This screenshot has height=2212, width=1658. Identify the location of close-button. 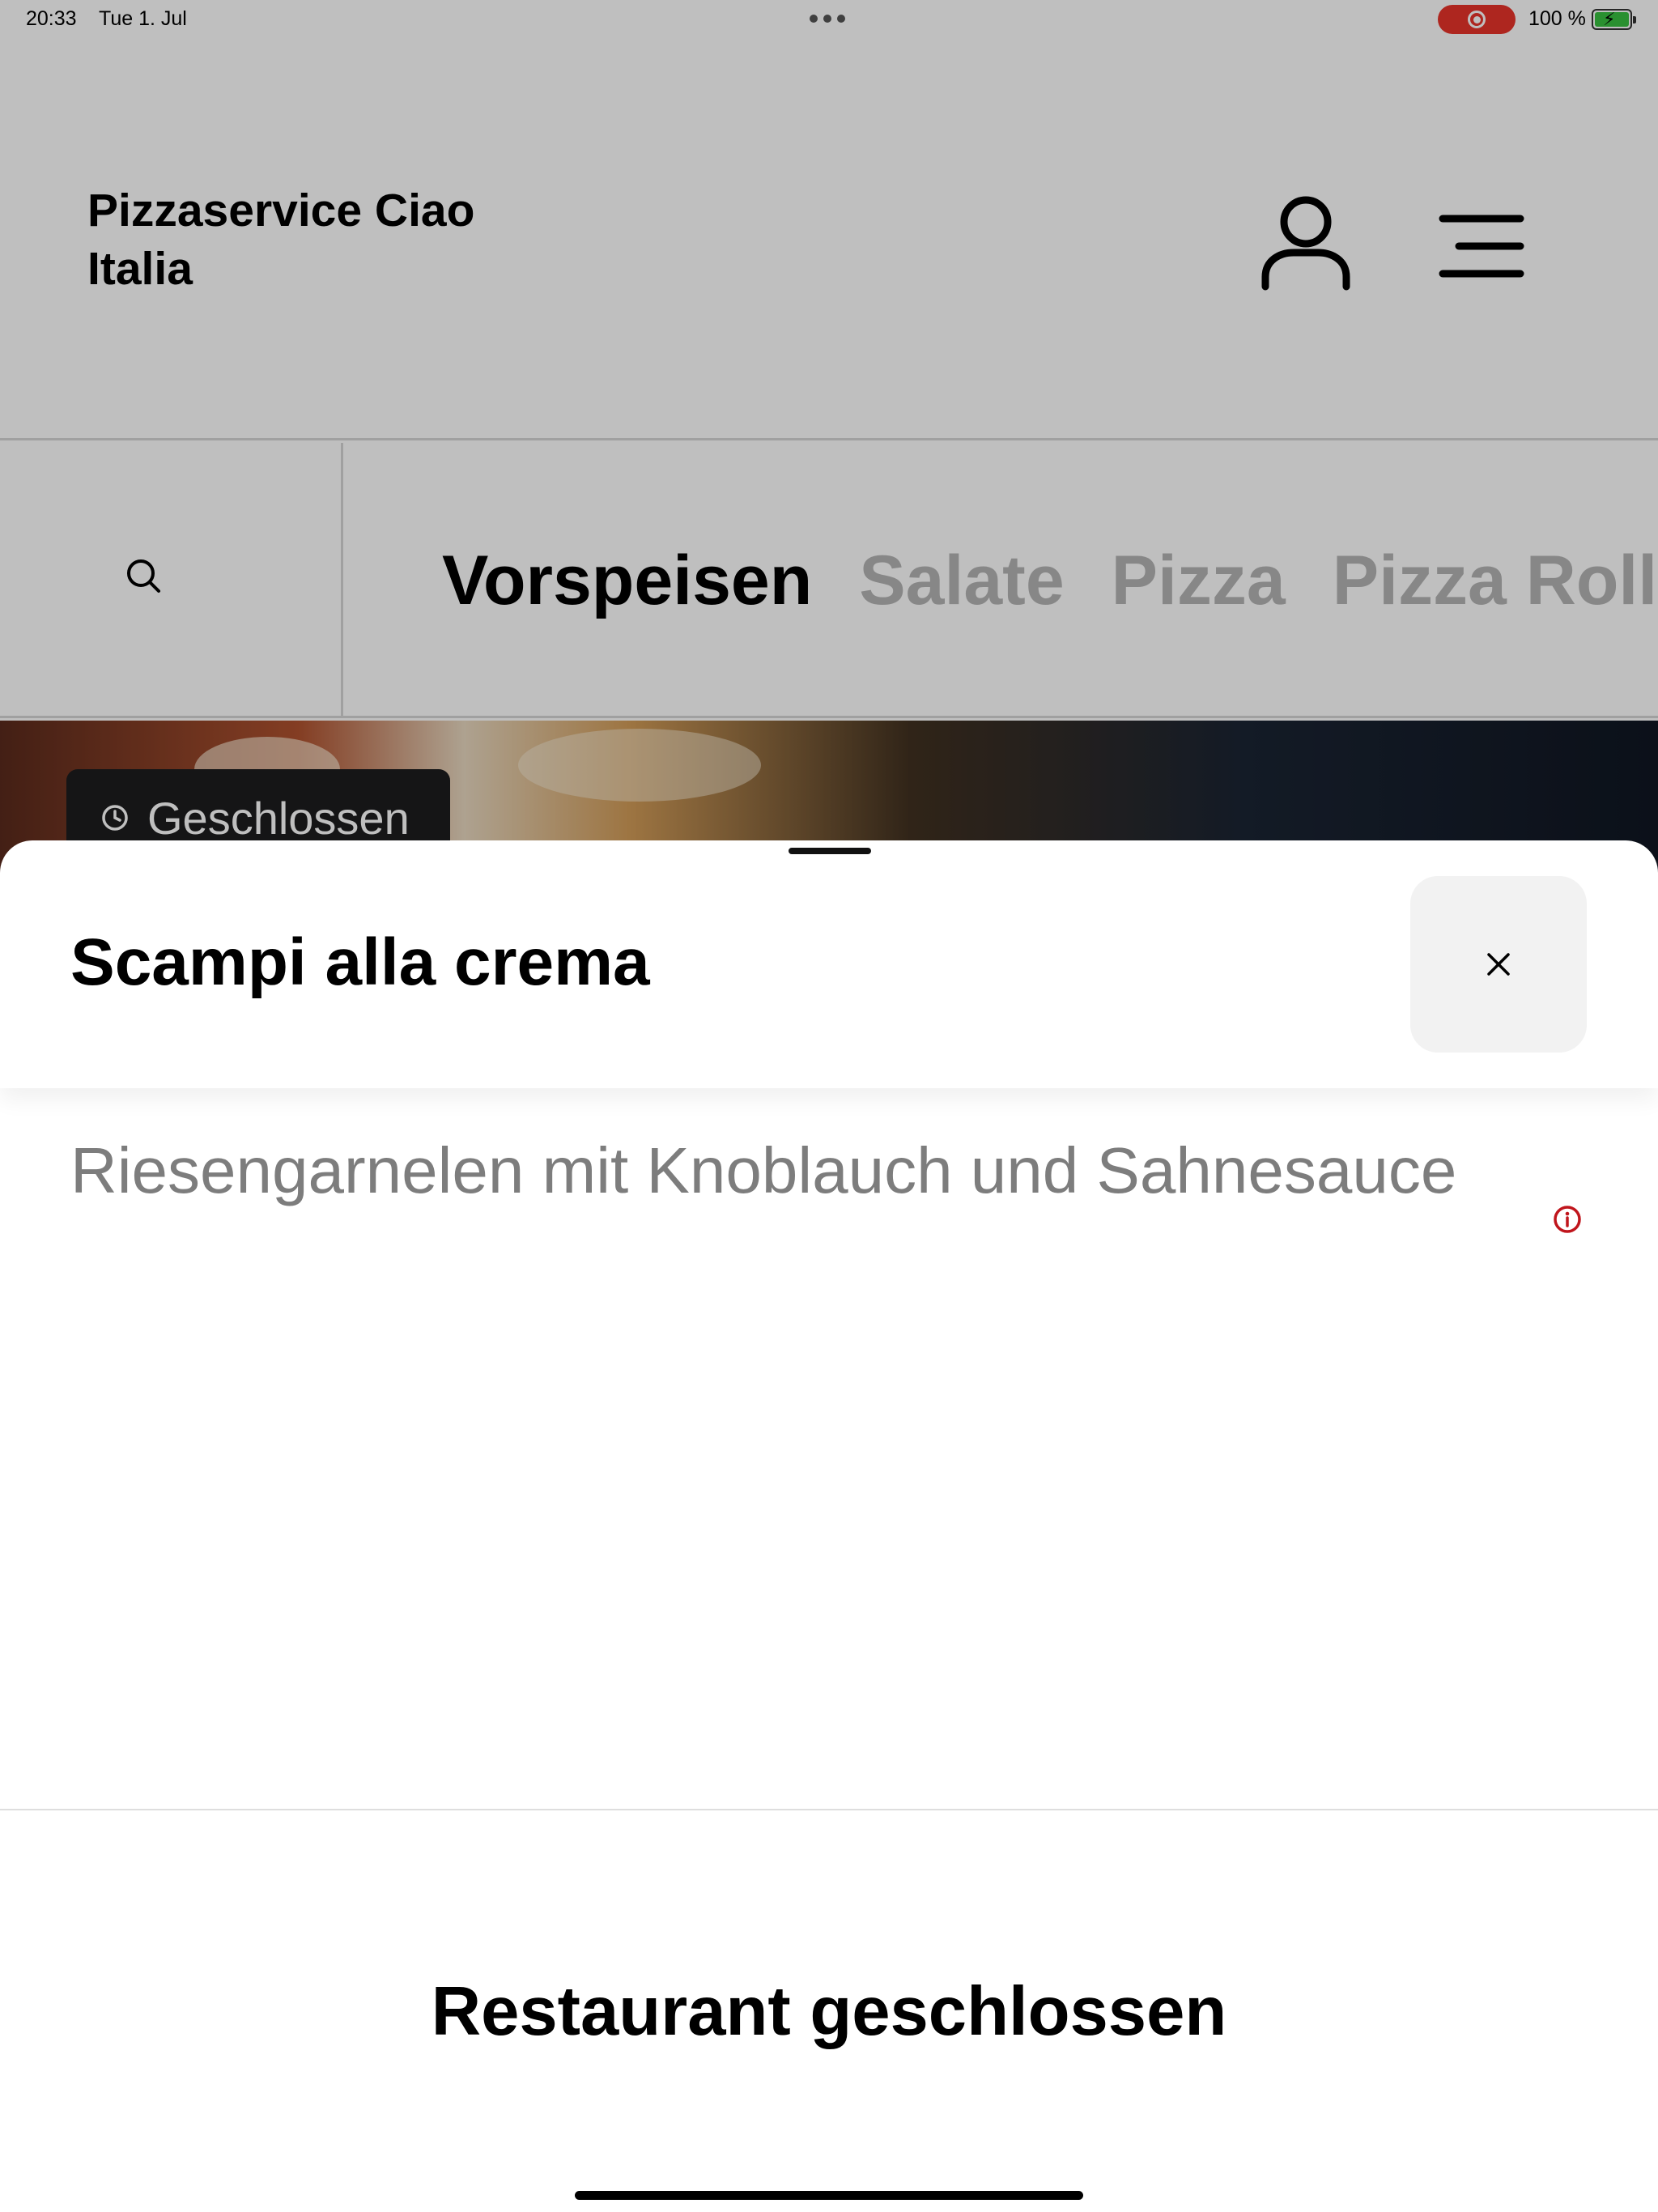
(1498, 965).